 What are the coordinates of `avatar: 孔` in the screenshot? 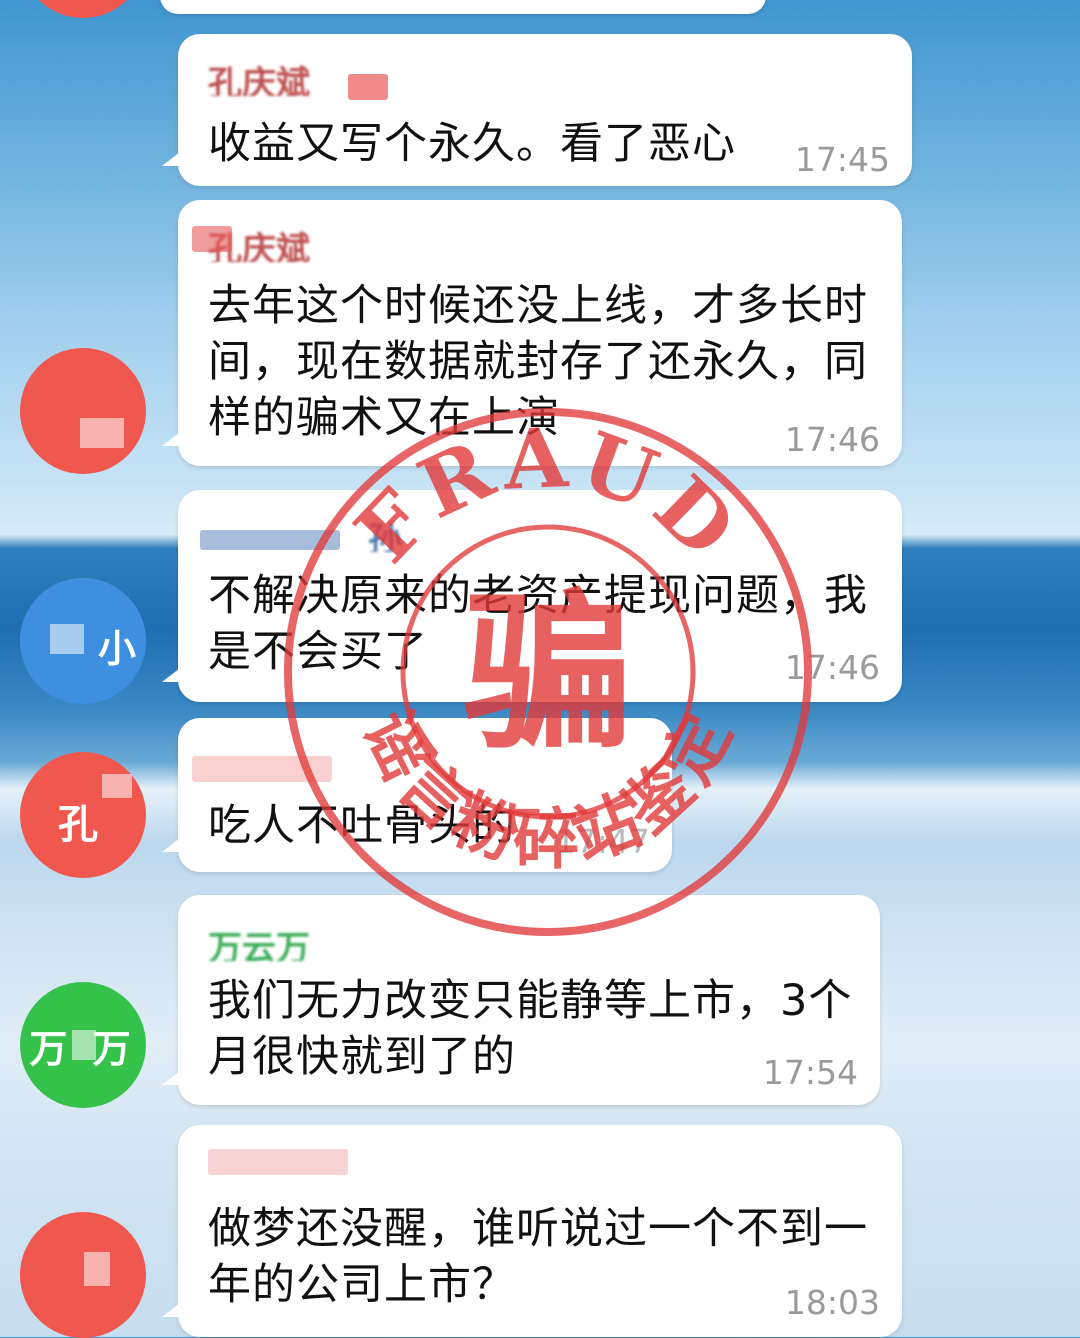 It's located at (83, 815).